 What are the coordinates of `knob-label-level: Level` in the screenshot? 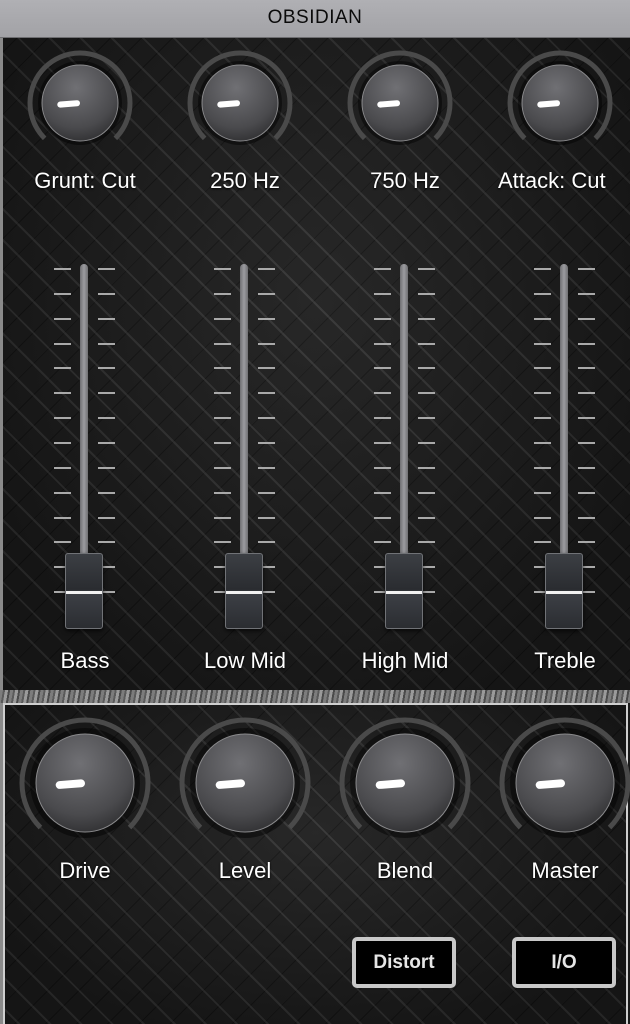 It's located at (245, 870).